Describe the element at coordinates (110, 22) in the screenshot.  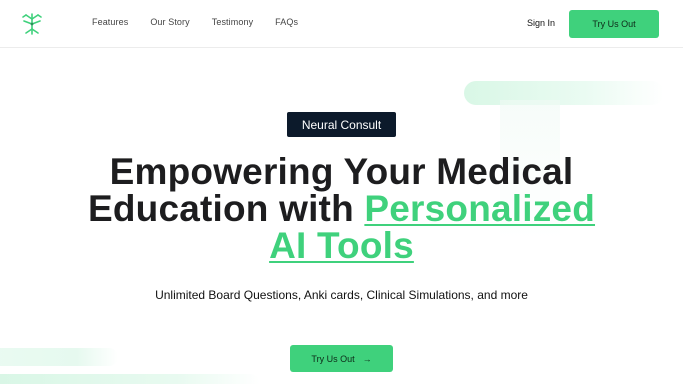
I see `nav-features: Features` at that location.